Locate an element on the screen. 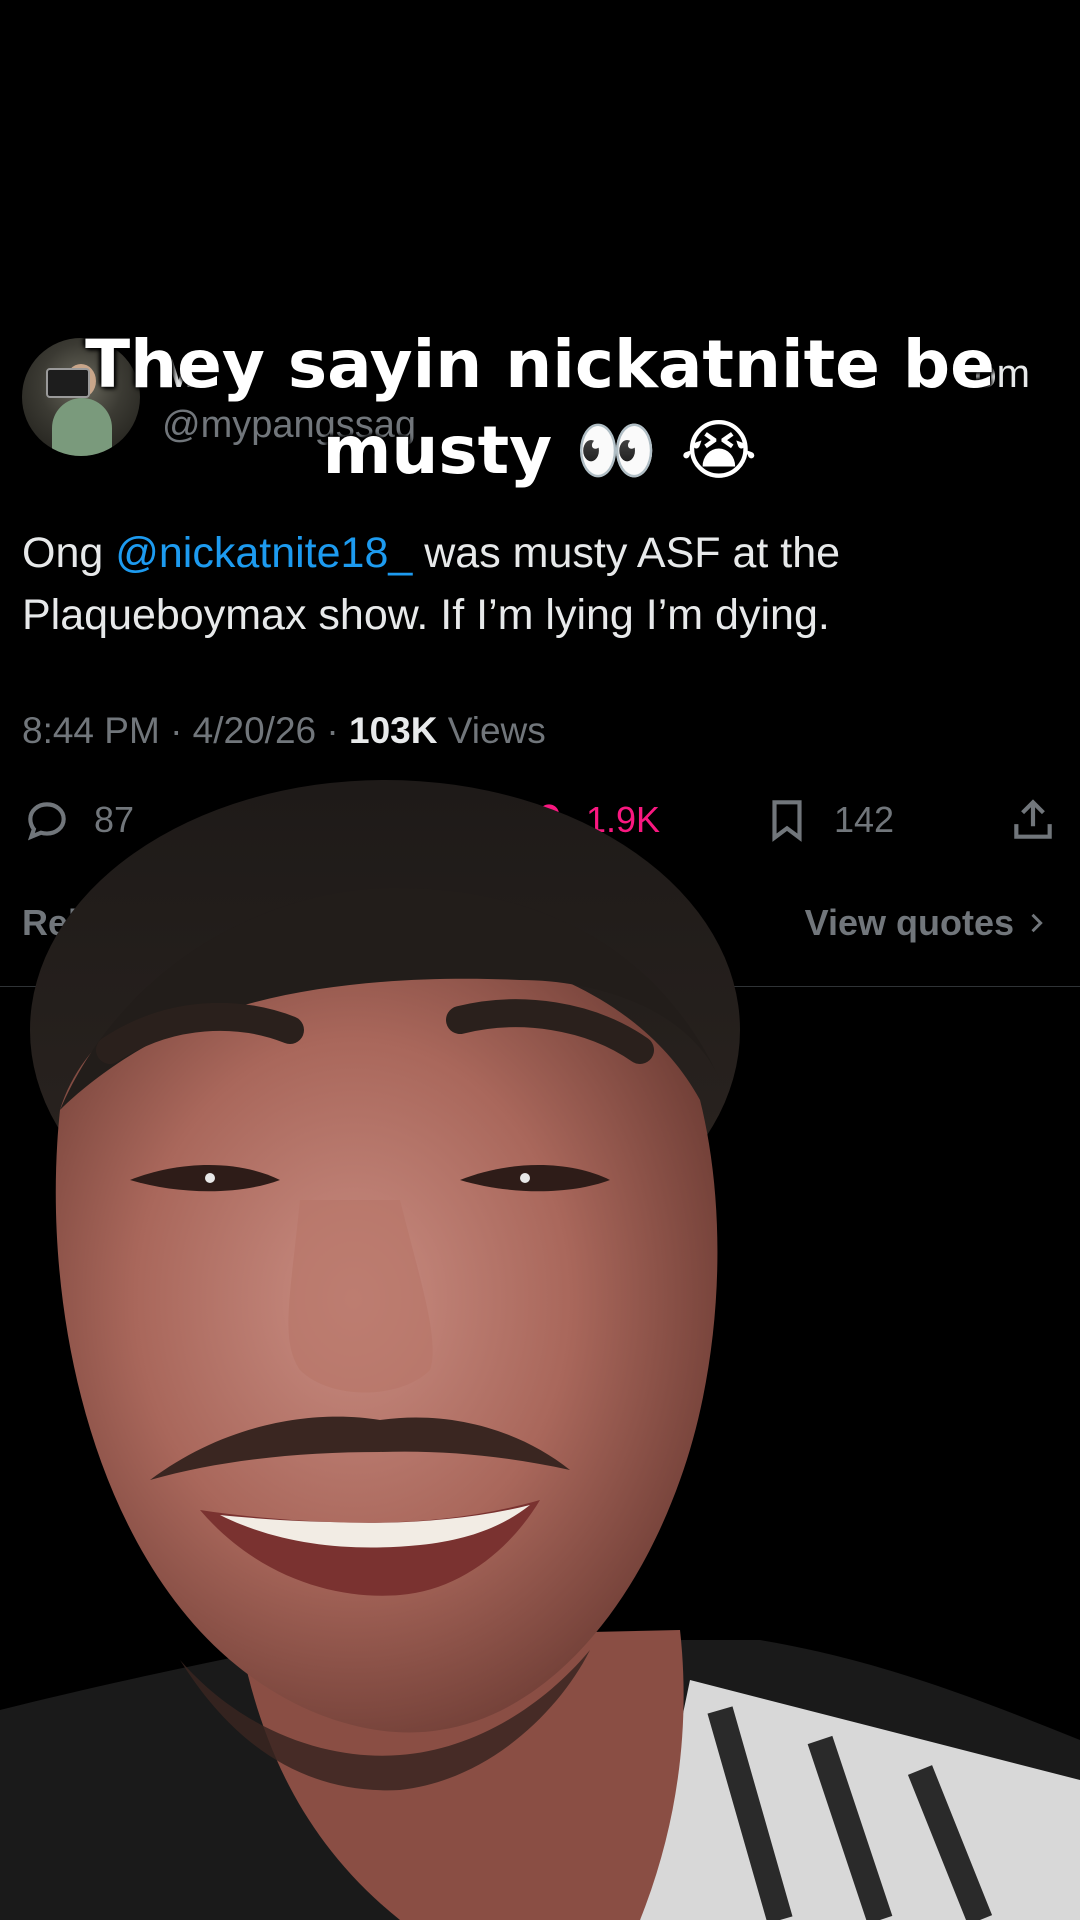  tweet-meta: 8:44 PM · 4/20/26 · 103K Views is located at coordinates (284, 731).